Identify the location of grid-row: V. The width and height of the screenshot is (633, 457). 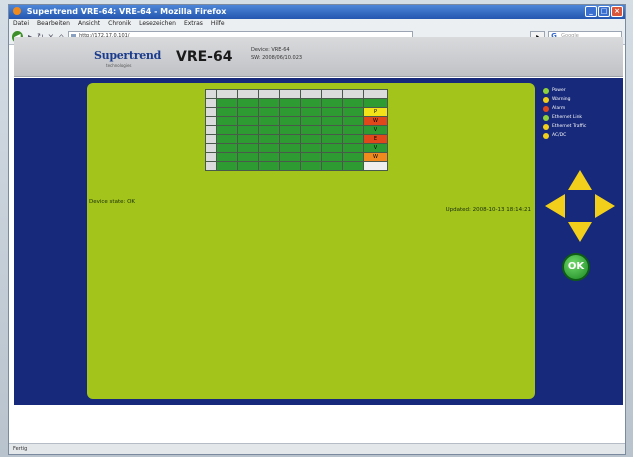
(296, 130).